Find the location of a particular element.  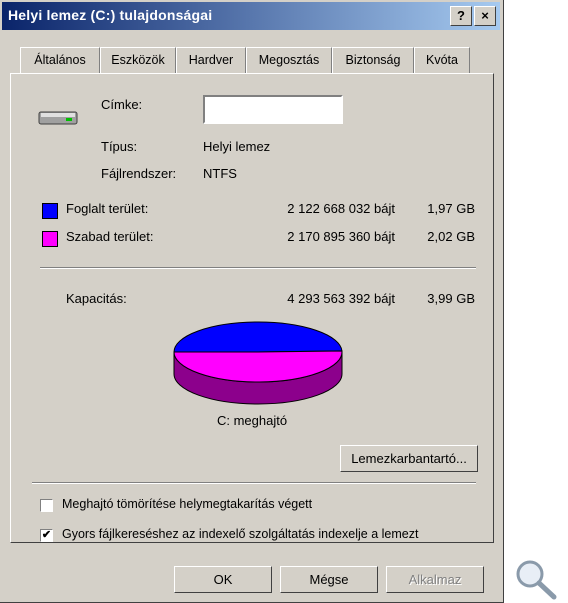

cancel-button: Mégse is located at coordinates (329, 579).